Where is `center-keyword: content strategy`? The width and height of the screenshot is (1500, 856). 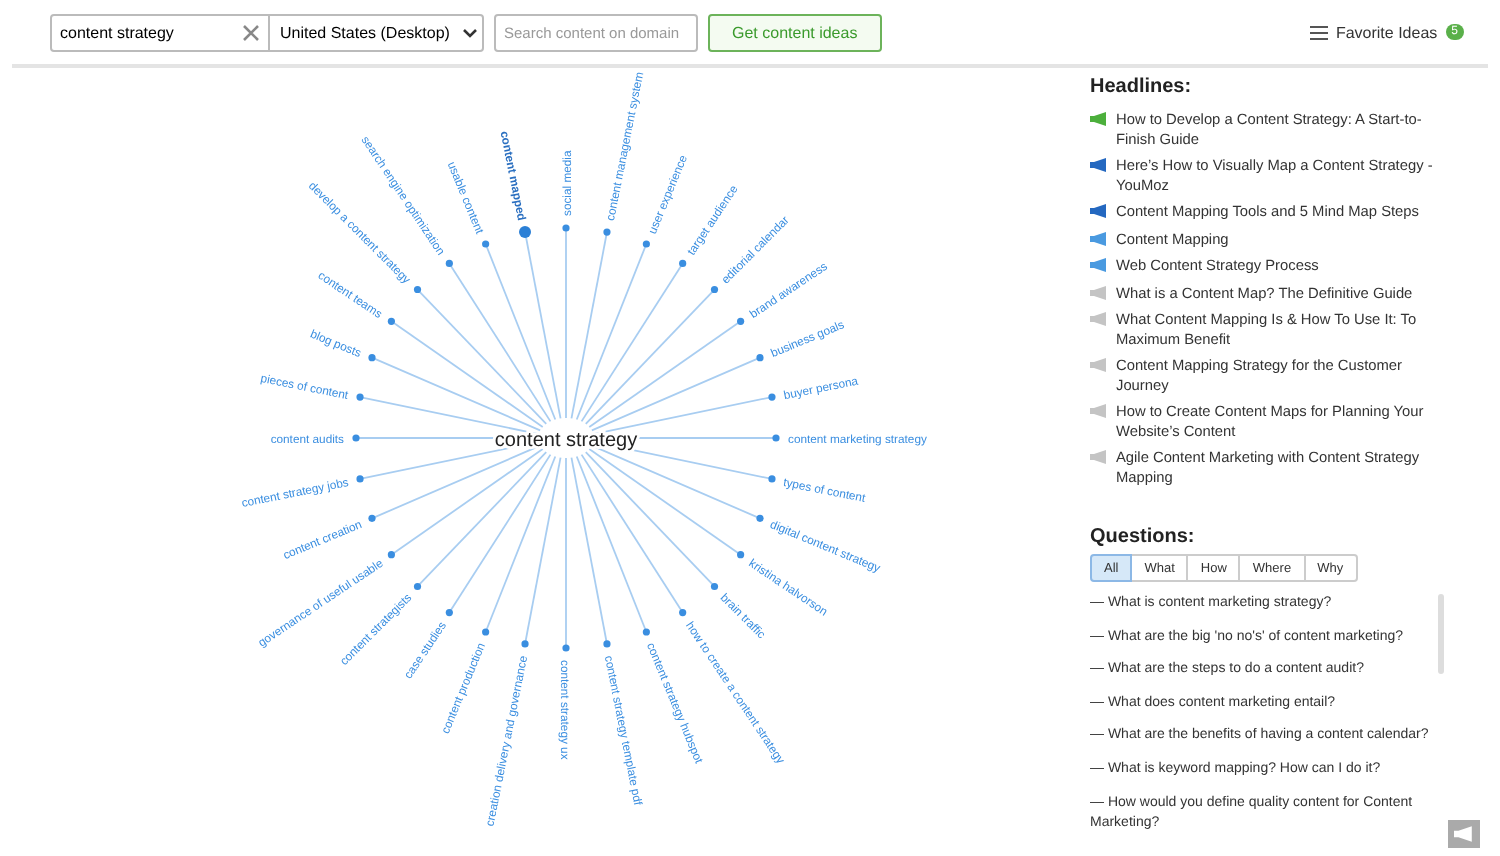 center-keyword: content strategy is located at coordinates (566, 441).